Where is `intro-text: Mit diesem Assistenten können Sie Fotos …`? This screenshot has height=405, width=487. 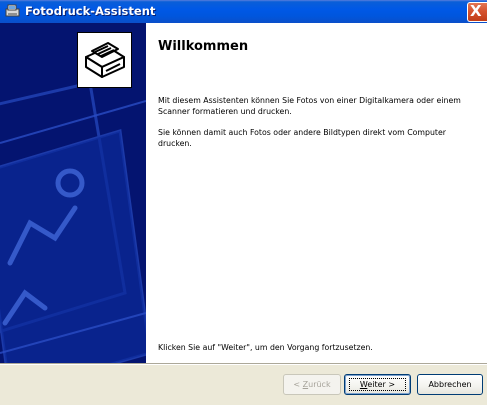
intro-text: Mit diesem Assistenten können Sie Fotos … is located at coordinates (309, 106).